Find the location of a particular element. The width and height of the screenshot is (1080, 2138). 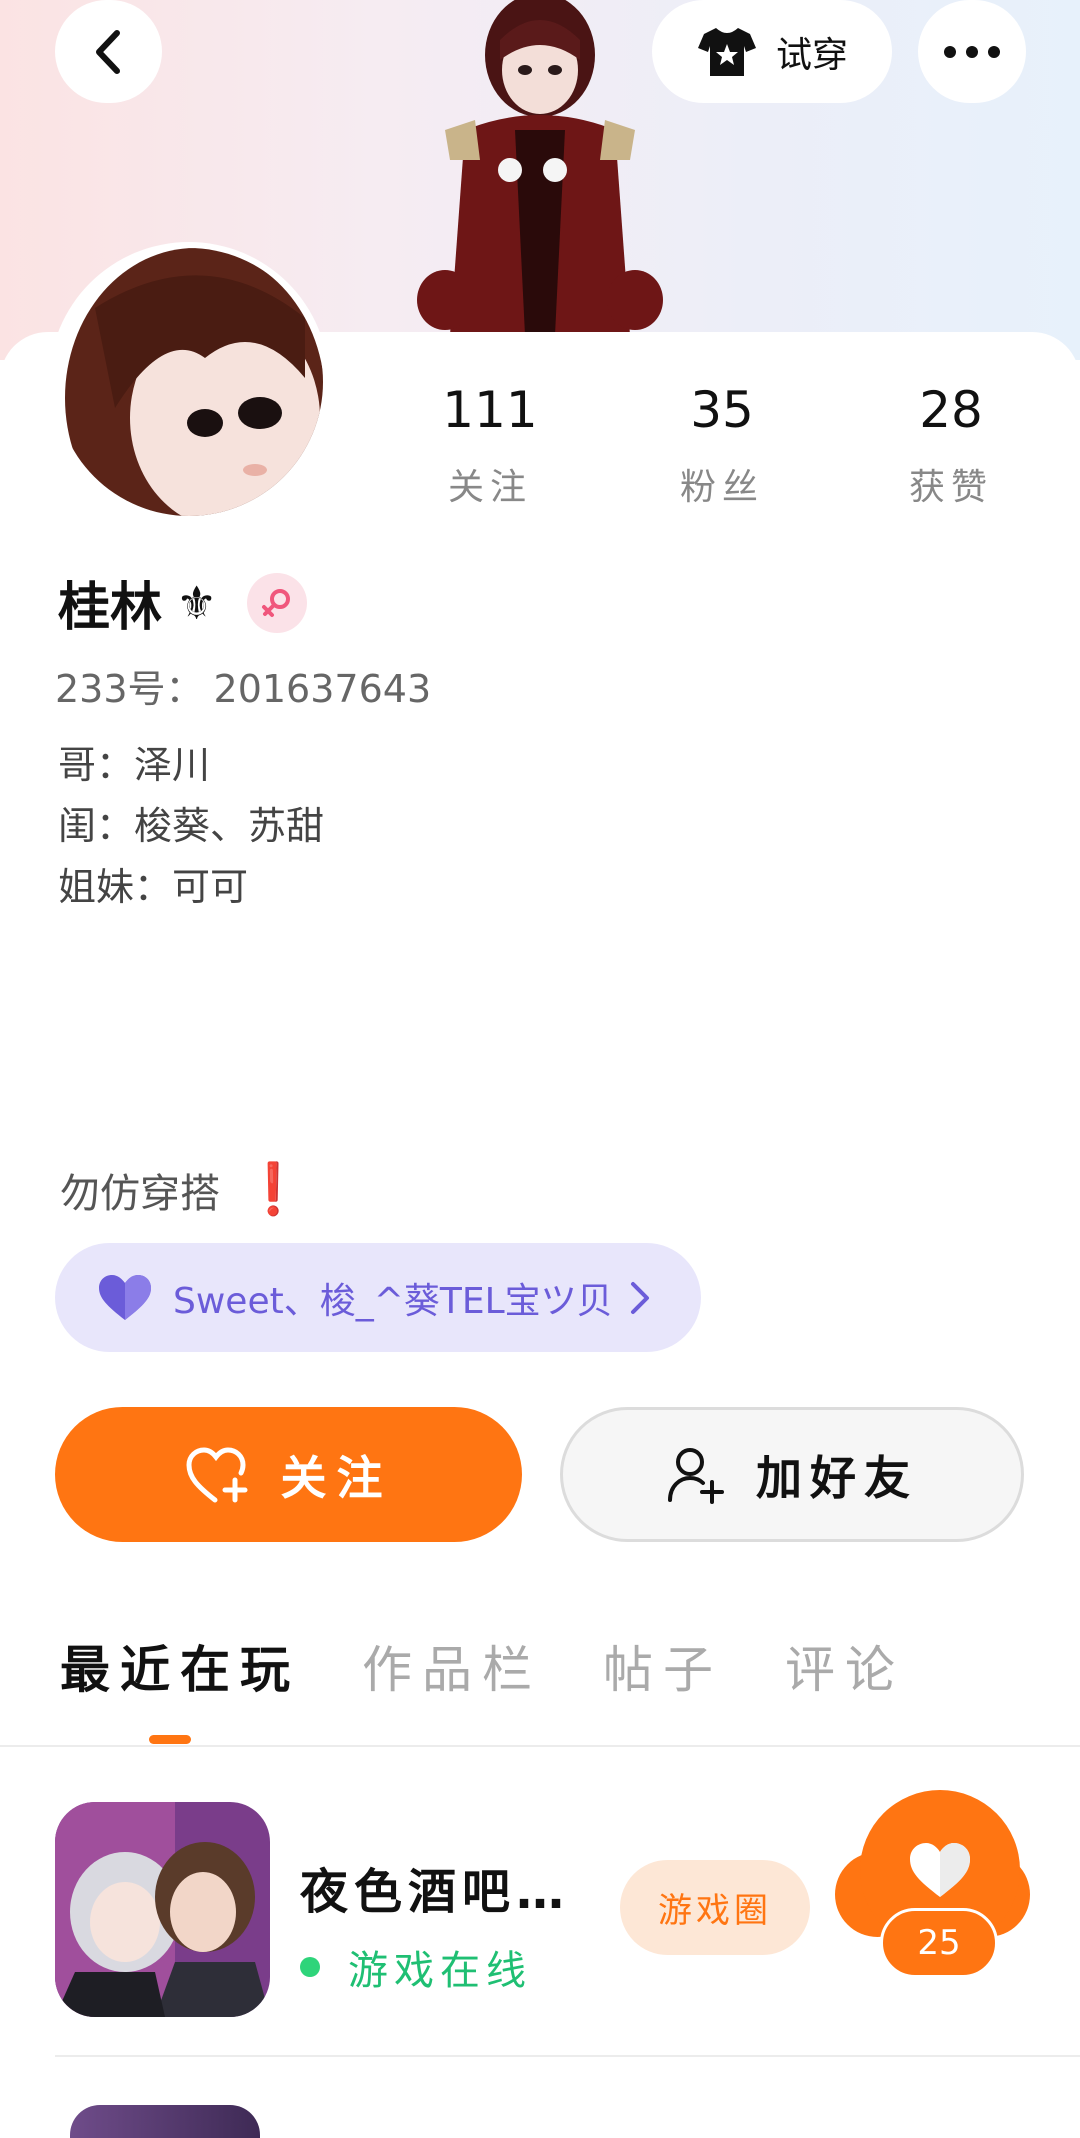

profile-bio: 哥：泽川 闺：梭葵、苏甜 姐妹：可可 is located at coordinates (191, 826).